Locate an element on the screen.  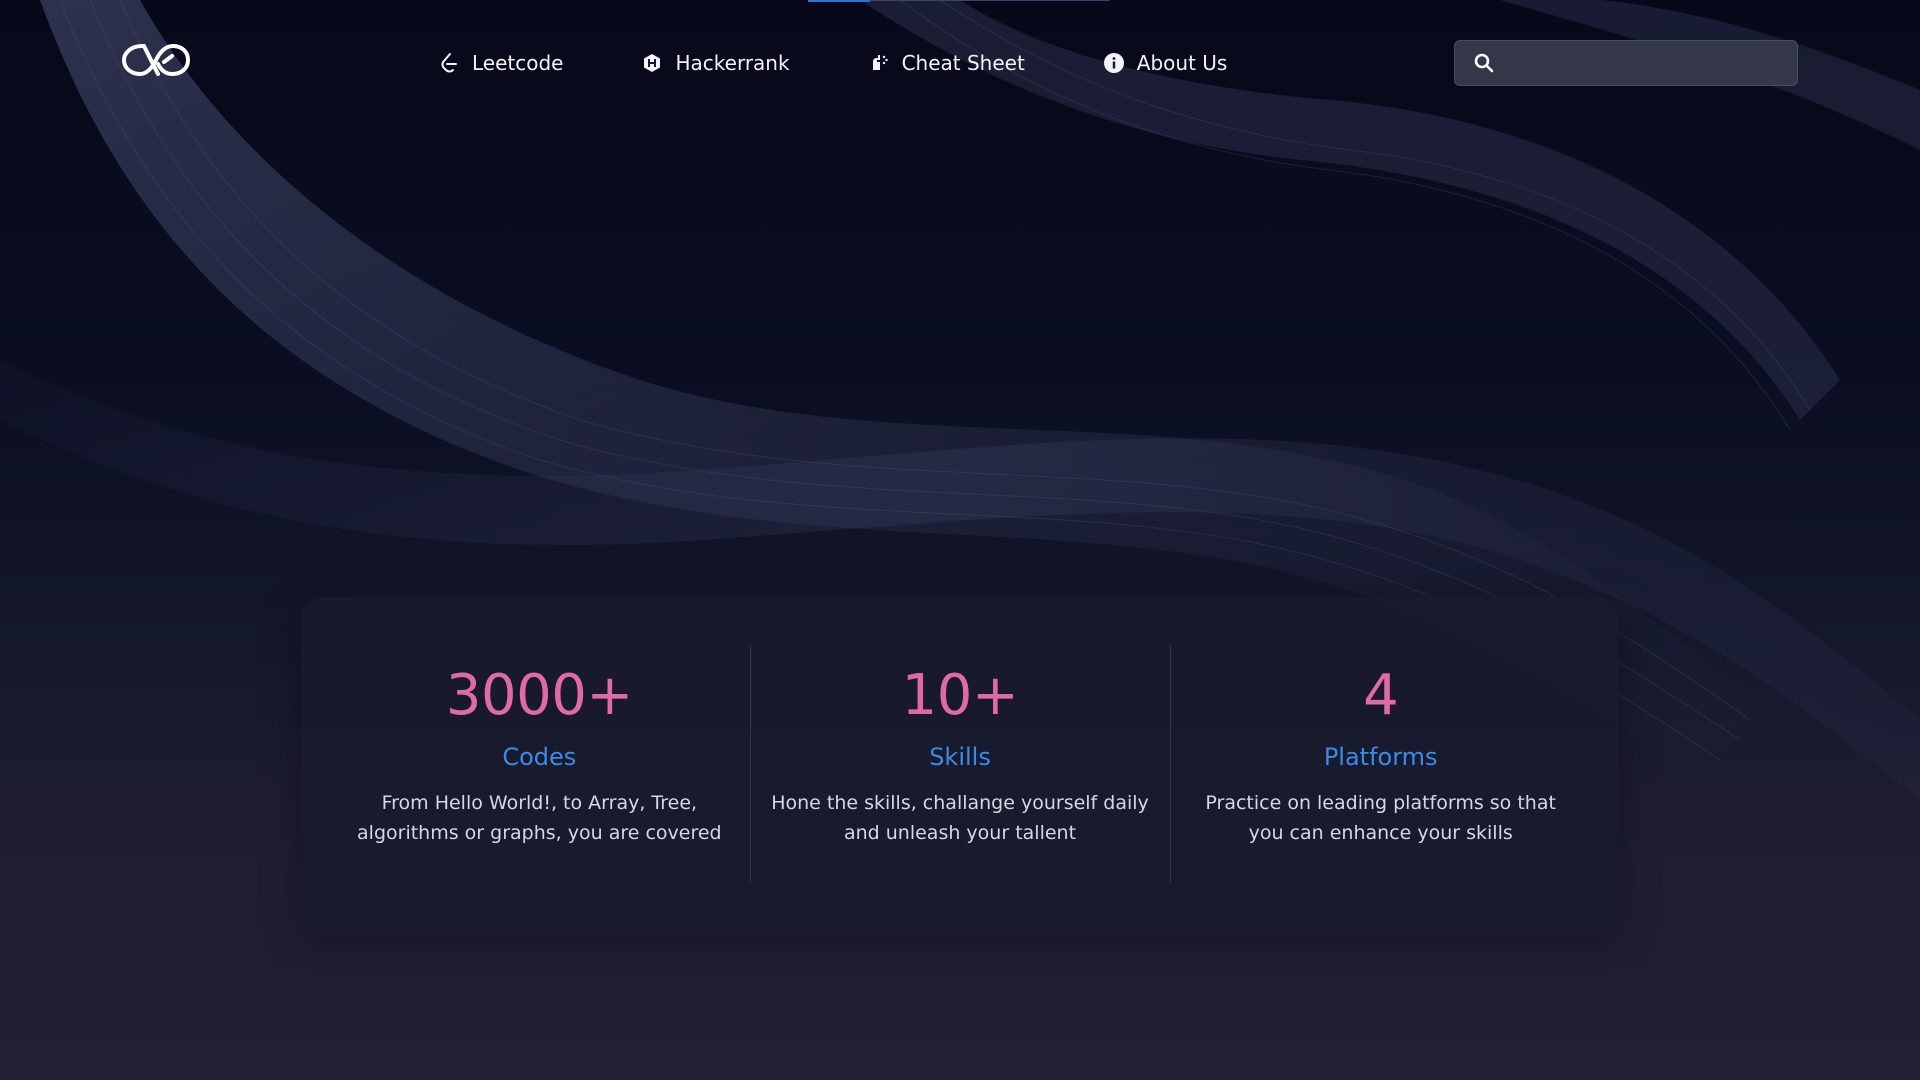
hackerrank-icon is located at coordinates (652, 63).